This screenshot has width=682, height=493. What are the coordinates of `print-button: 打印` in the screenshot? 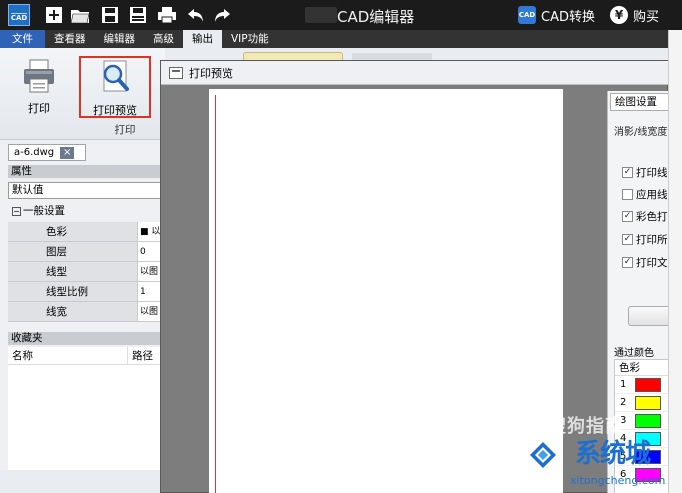 It's located at (39, 86).